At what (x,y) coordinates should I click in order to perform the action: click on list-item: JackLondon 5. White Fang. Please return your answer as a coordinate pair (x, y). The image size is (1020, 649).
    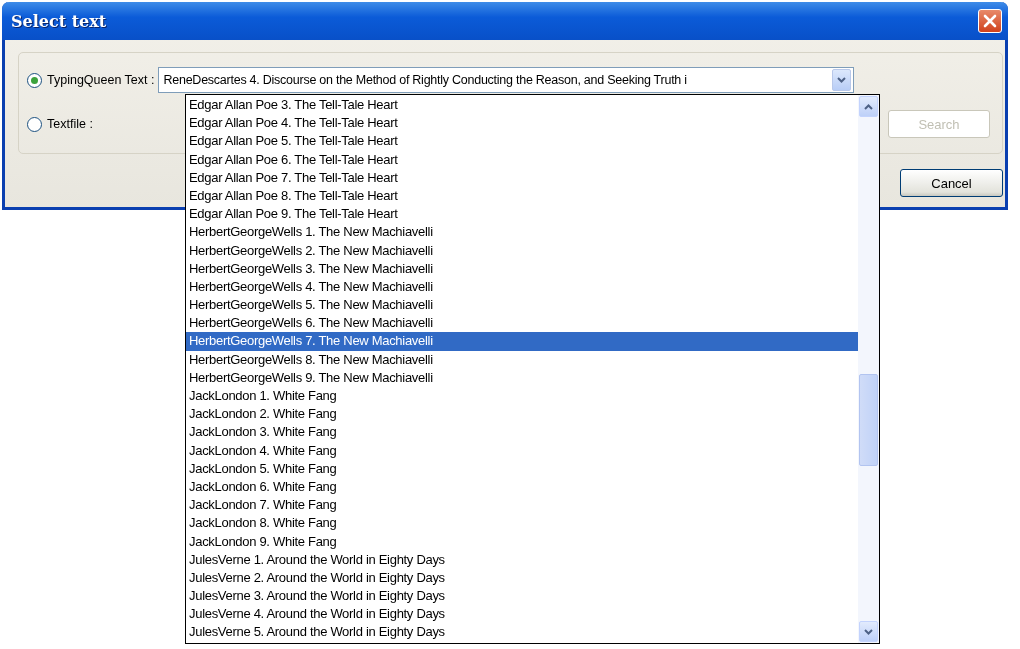
    Looking at the image, I should click on (522, 468).